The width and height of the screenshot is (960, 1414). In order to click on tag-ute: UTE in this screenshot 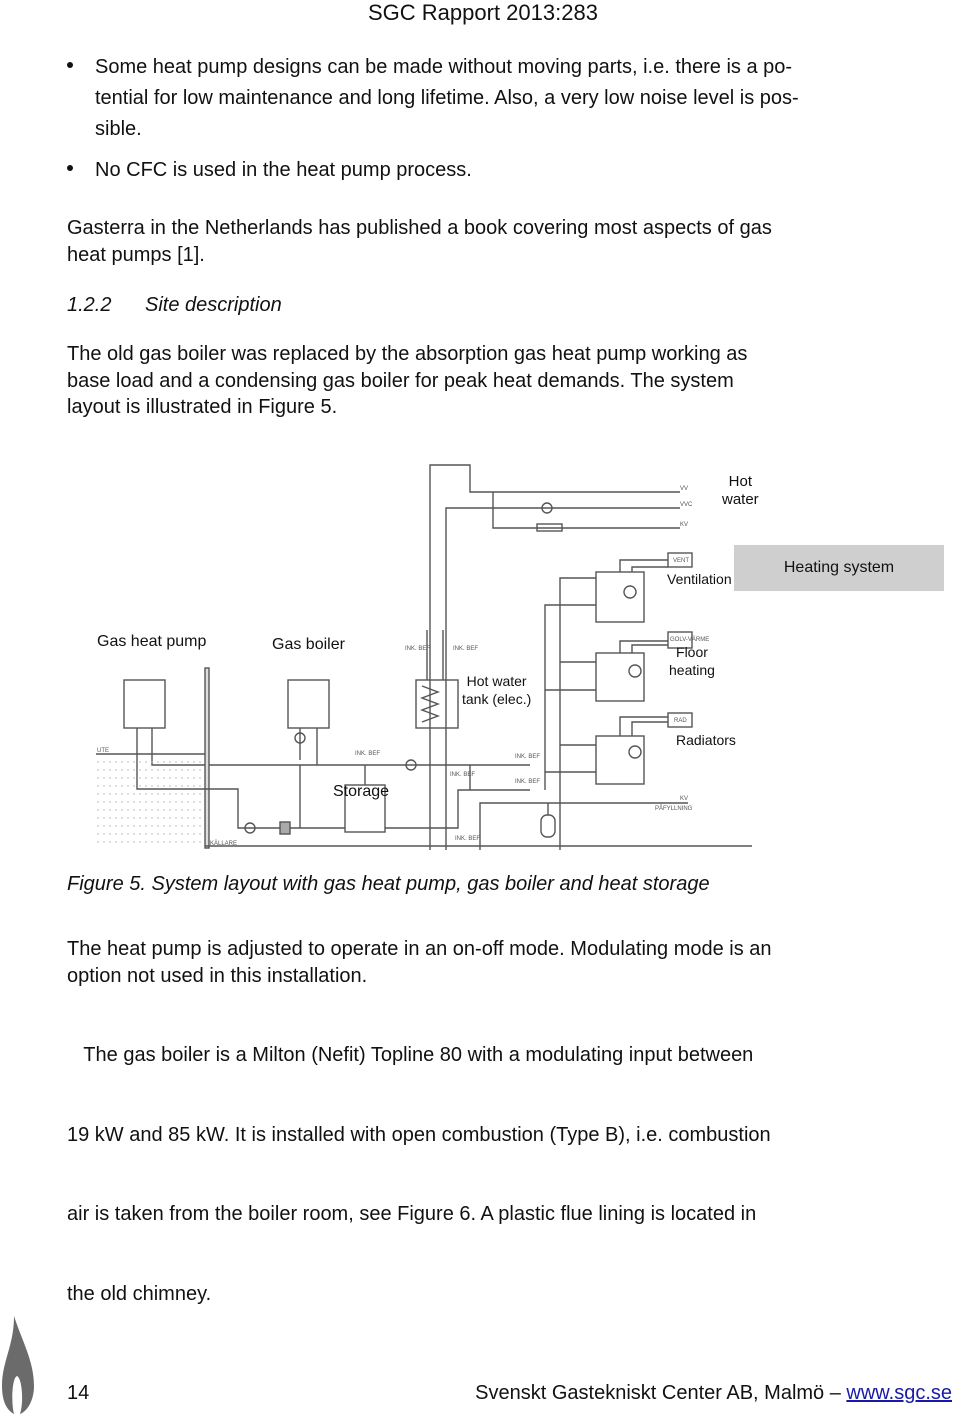, I will do `click(103, 751)`.